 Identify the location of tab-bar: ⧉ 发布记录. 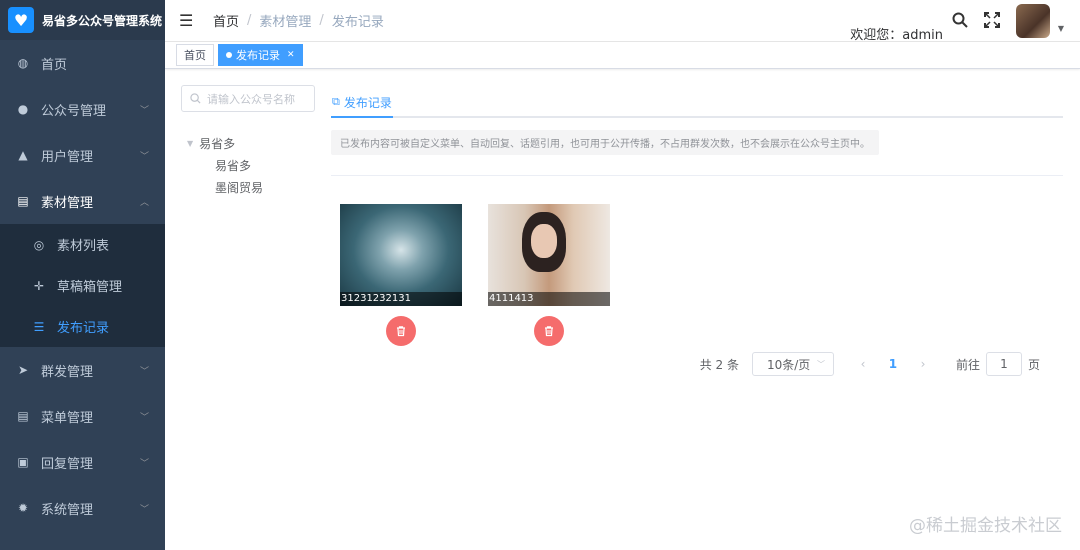
(697, 103).